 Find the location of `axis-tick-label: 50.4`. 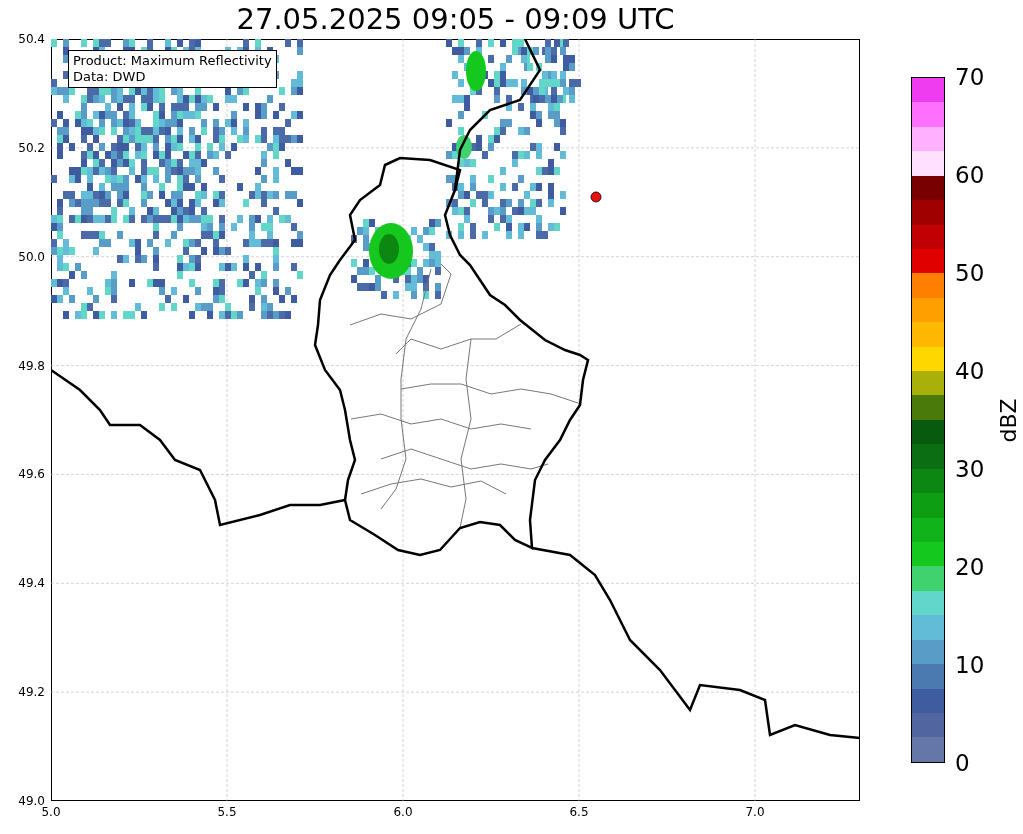

axis-tick-label: 50.4 is located at coordinates (31, 39).